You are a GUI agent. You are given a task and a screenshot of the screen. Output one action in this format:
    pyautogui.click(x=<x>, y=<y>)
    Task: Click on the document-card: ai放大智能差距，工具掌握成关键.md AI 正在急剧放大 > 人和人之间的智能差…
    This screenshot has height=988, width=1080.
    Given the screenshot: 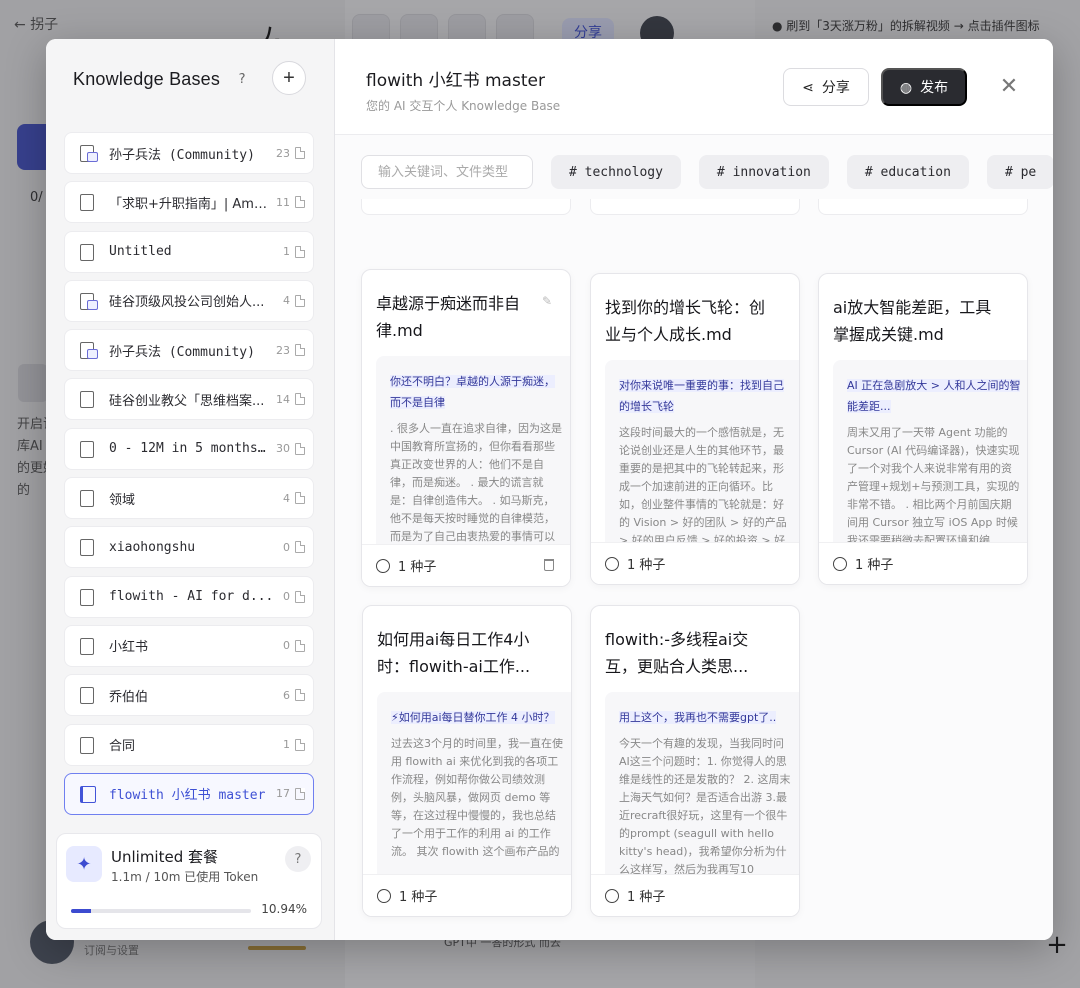 What is the action you would take?
    pyautogui.click(x=923, y=429)
    